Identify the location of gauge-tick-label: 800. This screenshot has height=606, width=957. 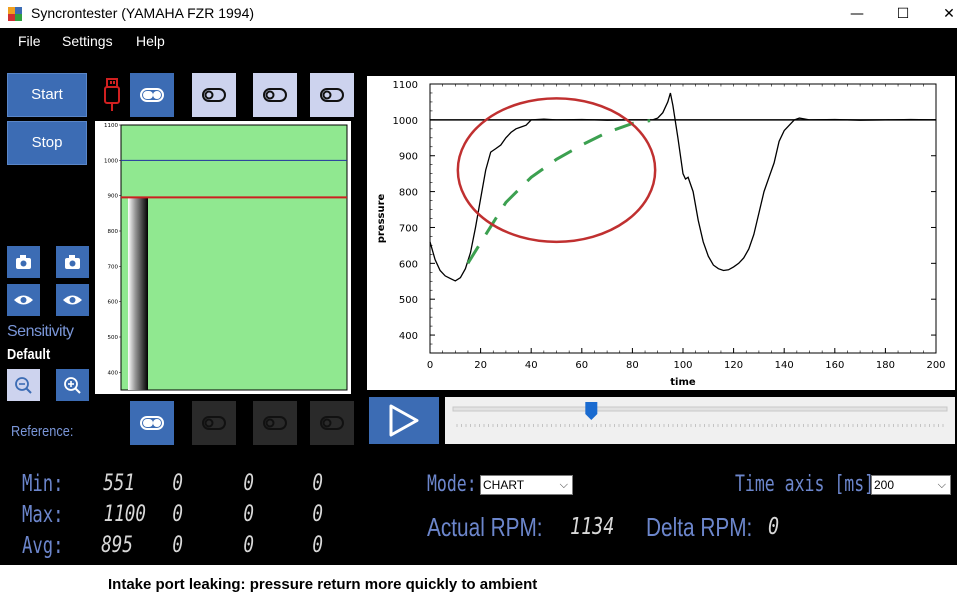
(113, 232).